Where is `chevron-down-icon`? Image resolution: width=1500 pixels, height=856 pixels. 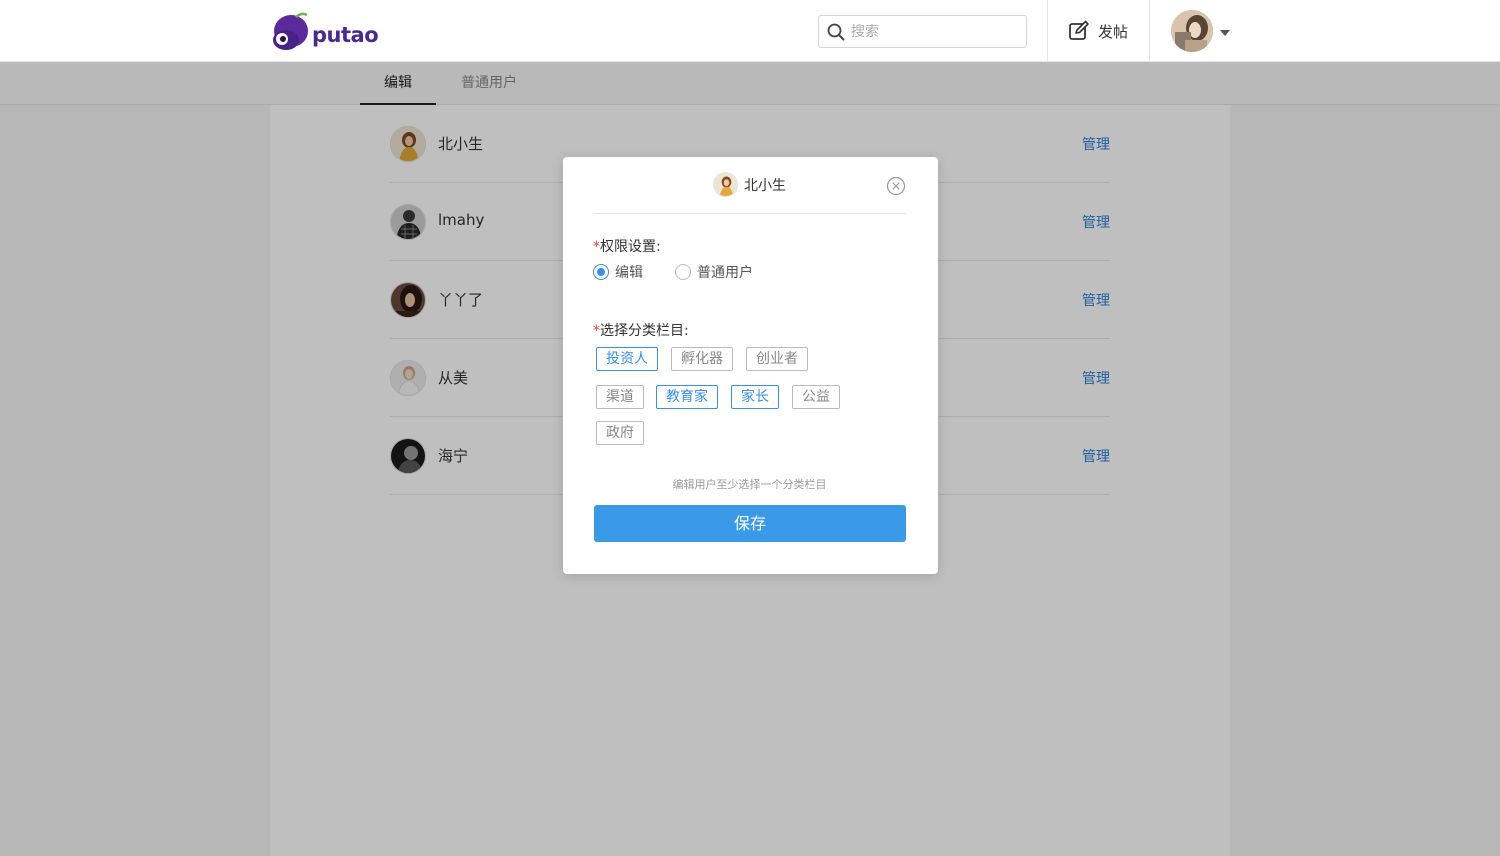 chevron-down-icon is located at coordinates (1225, 33).